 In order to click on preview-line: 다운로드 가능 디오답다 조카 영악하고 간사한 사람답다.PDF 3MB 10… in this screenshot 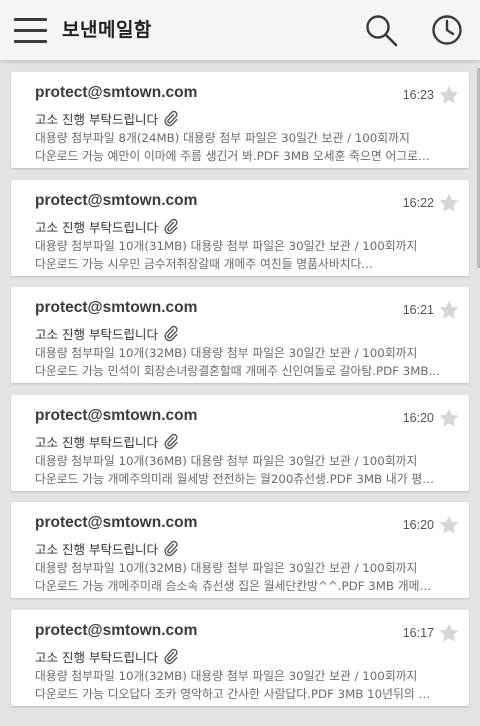, I will do `click(237, 694)`.